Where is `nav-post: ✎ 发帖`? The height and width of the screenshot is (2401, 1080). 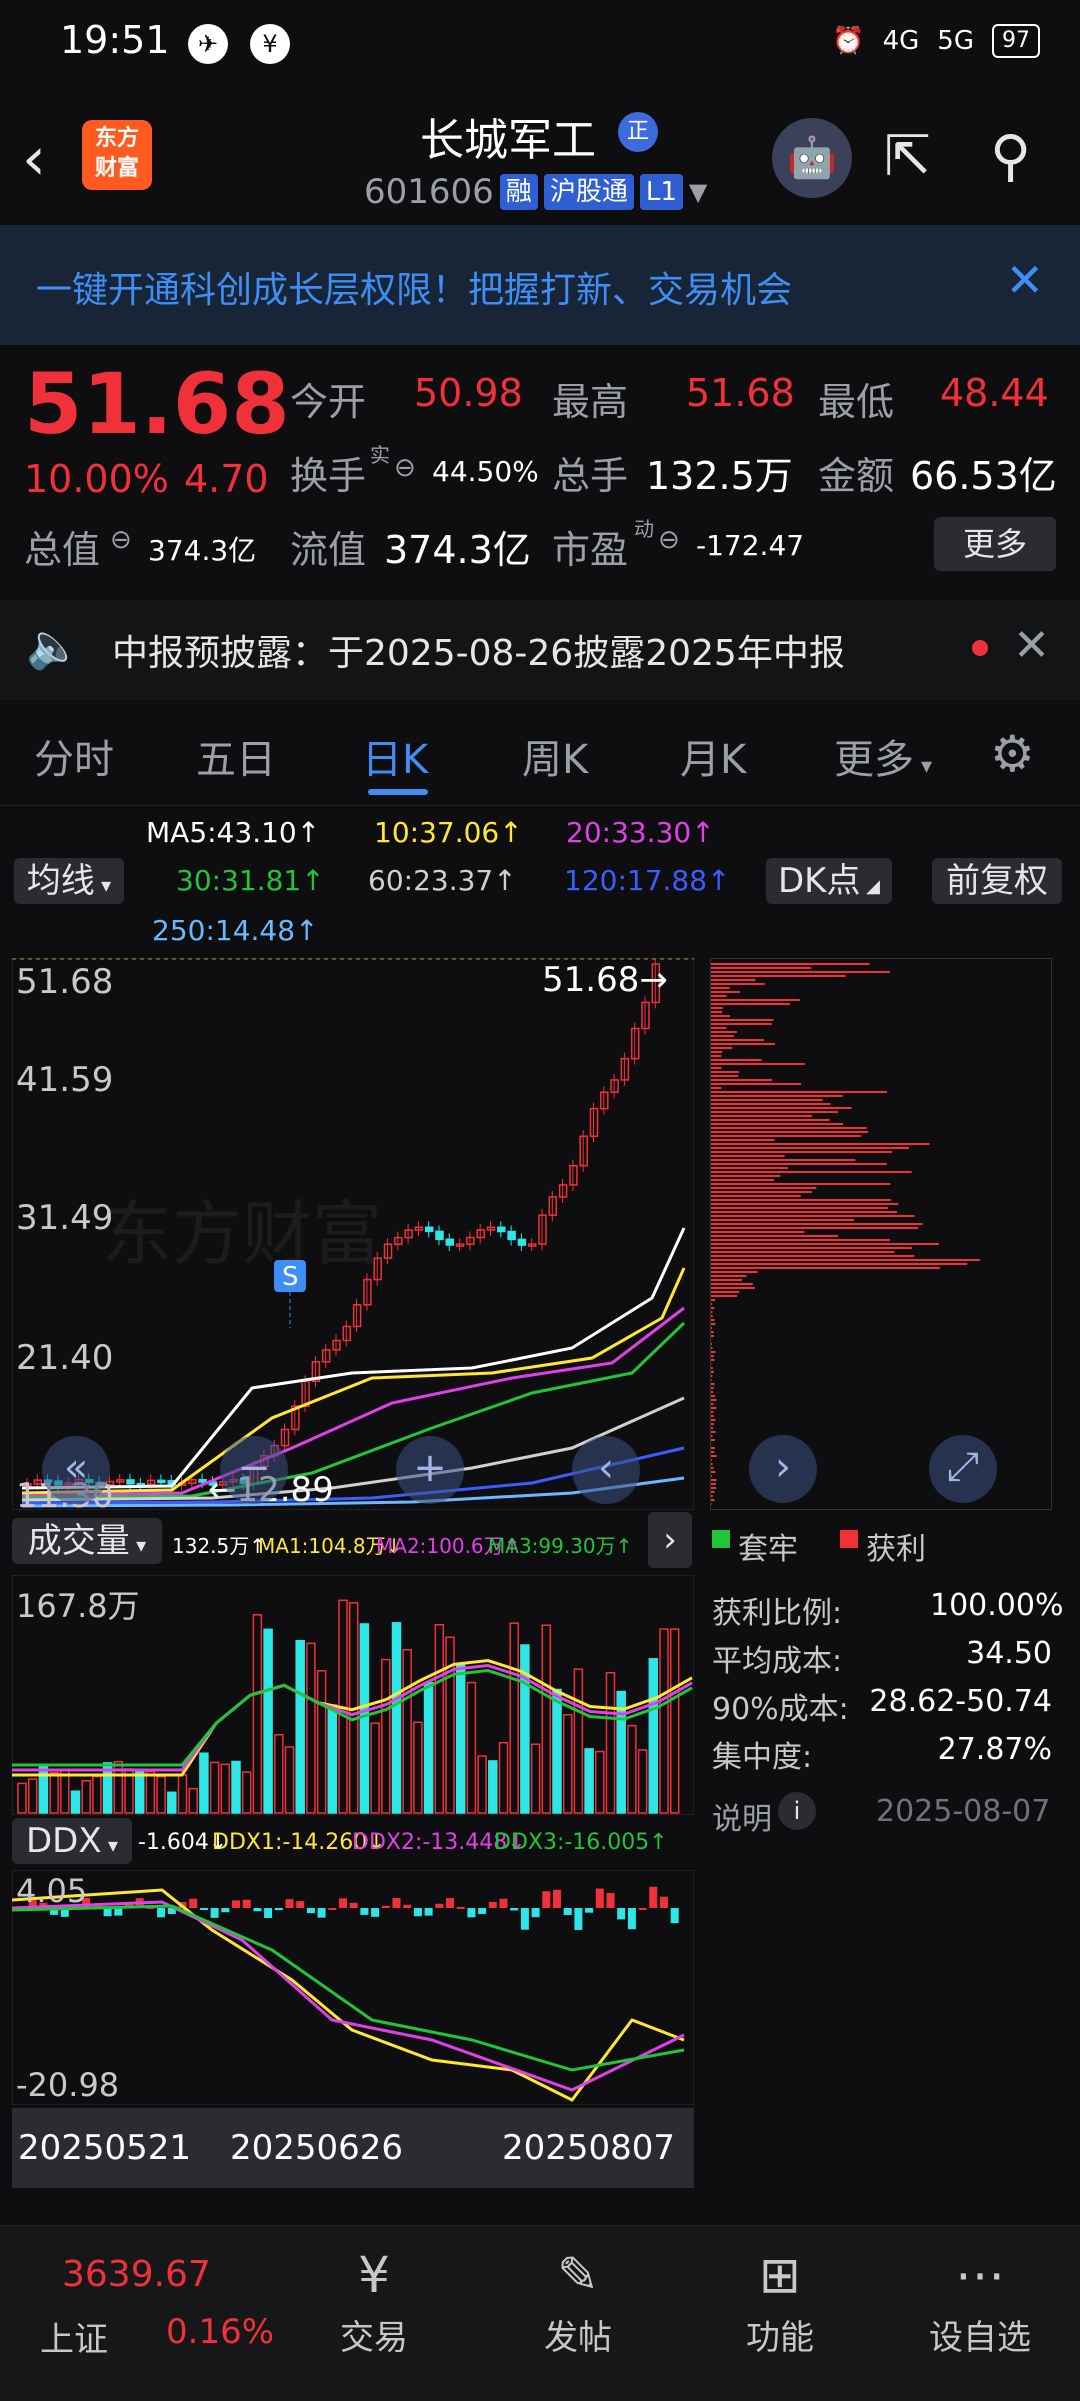
nav-post: ✎ 发帖 is located at coordinates (578, 2299).